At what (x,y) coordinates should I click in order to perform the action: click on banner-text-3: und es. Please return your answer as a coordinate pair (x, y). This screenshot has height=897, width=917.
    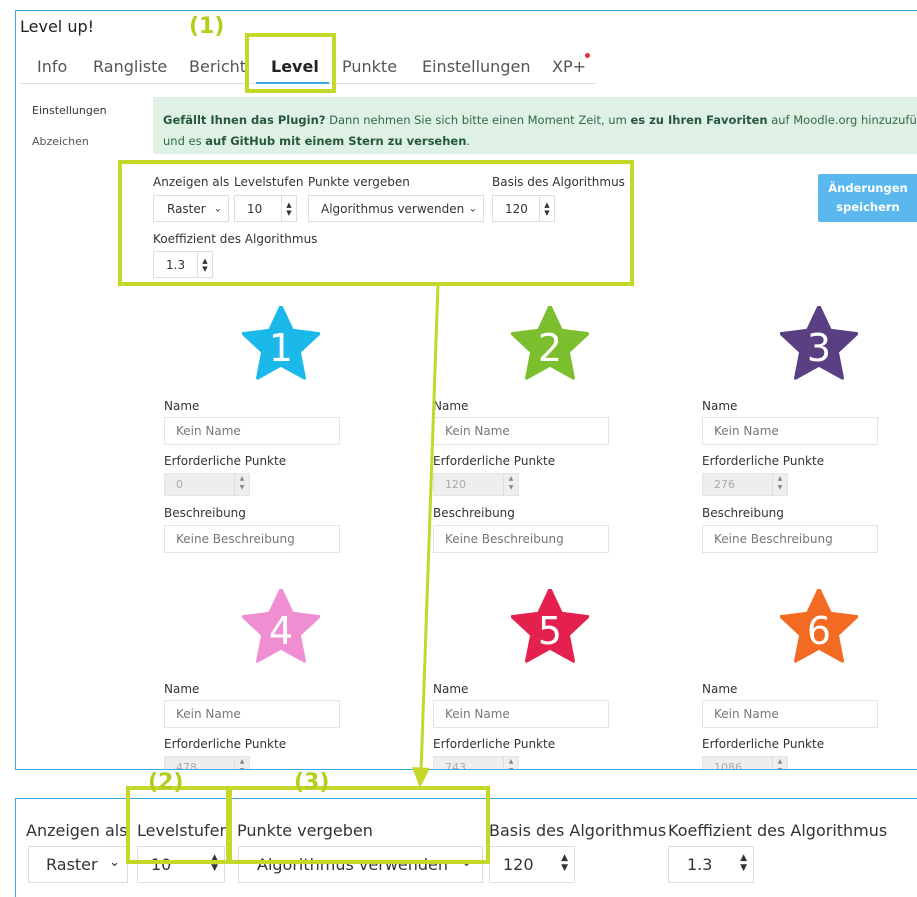
    Looking at the image, I should click on (184, 141).